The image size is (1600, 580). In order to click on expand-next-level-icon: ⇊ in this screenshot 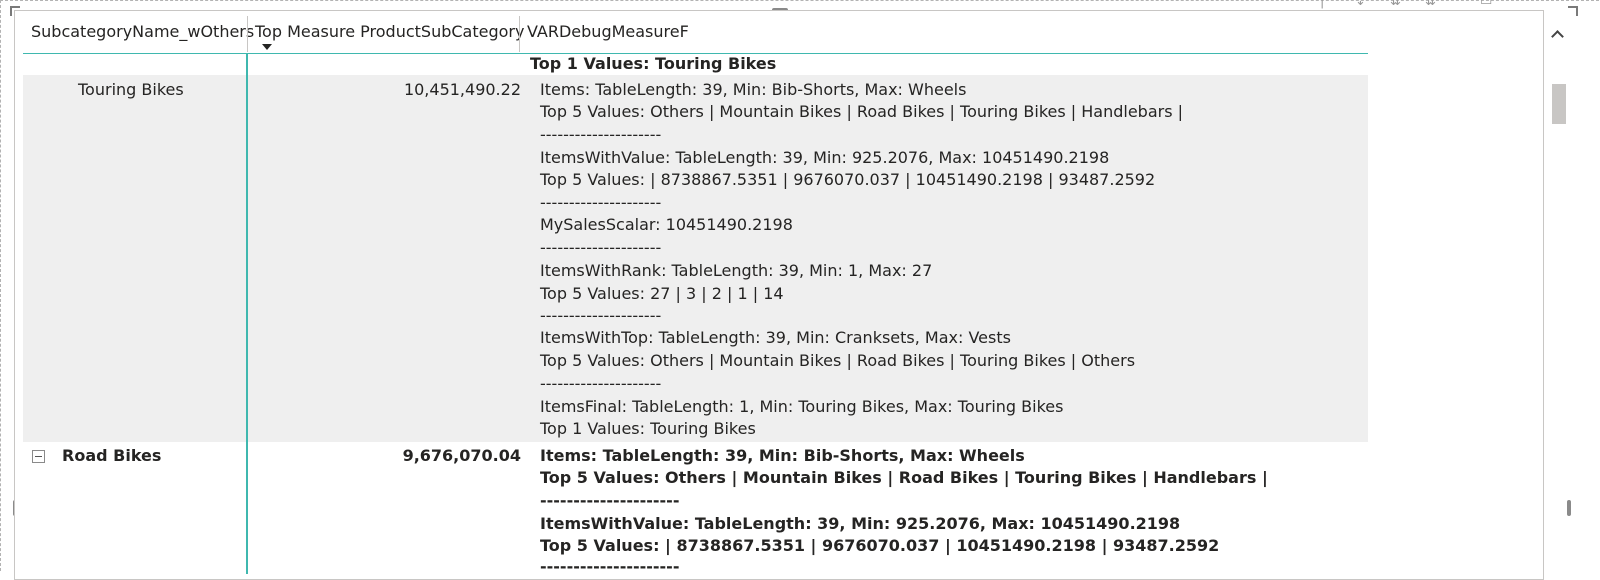, I will do `click(1395, 4)`.